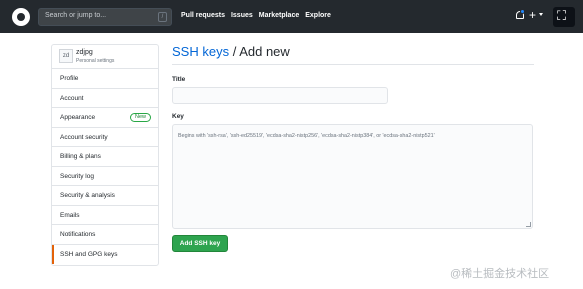 The width and height of the screenshot is (583, 289). Describe the element at coordinates (259, 51) in the screenshot. I see `page-title-rest: / Add new` at that location.